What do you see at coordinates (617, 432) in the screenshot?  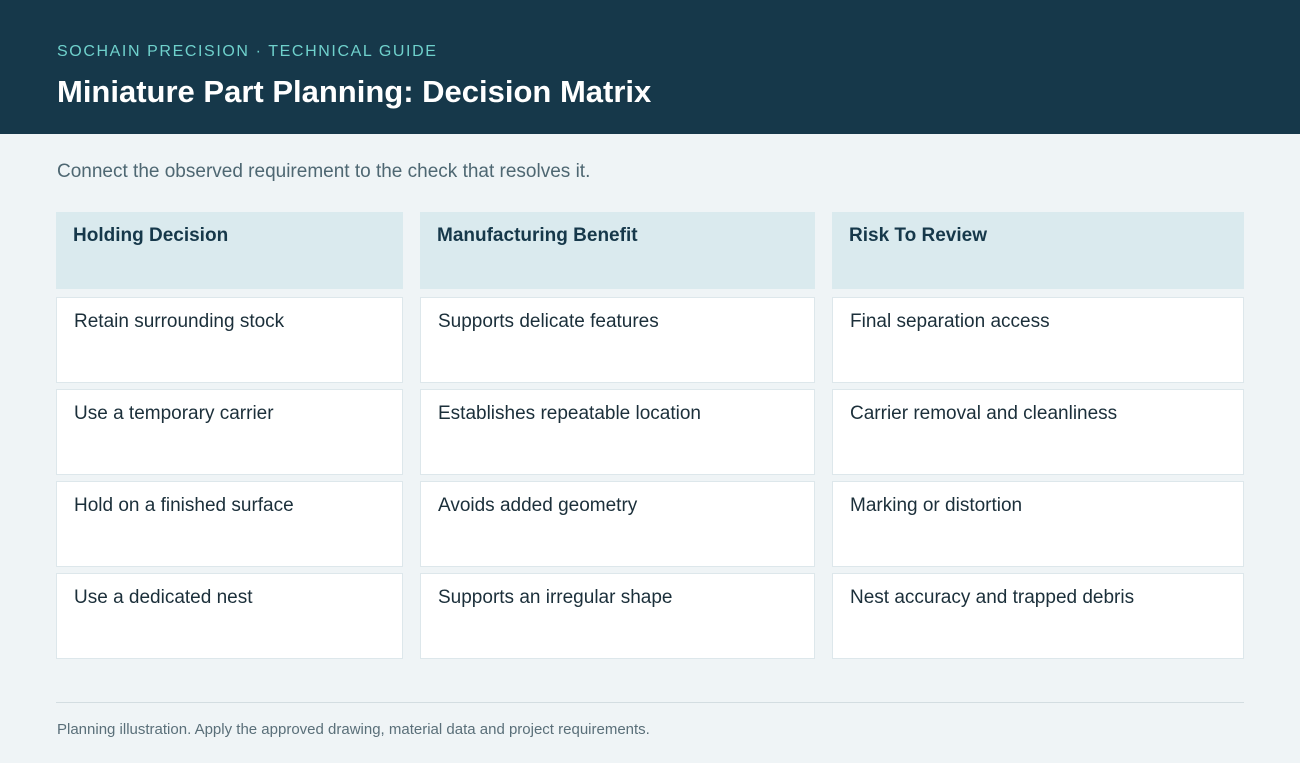 I see `matrix-cell: Establishes repeatable location` at bounding box center [617, 432].